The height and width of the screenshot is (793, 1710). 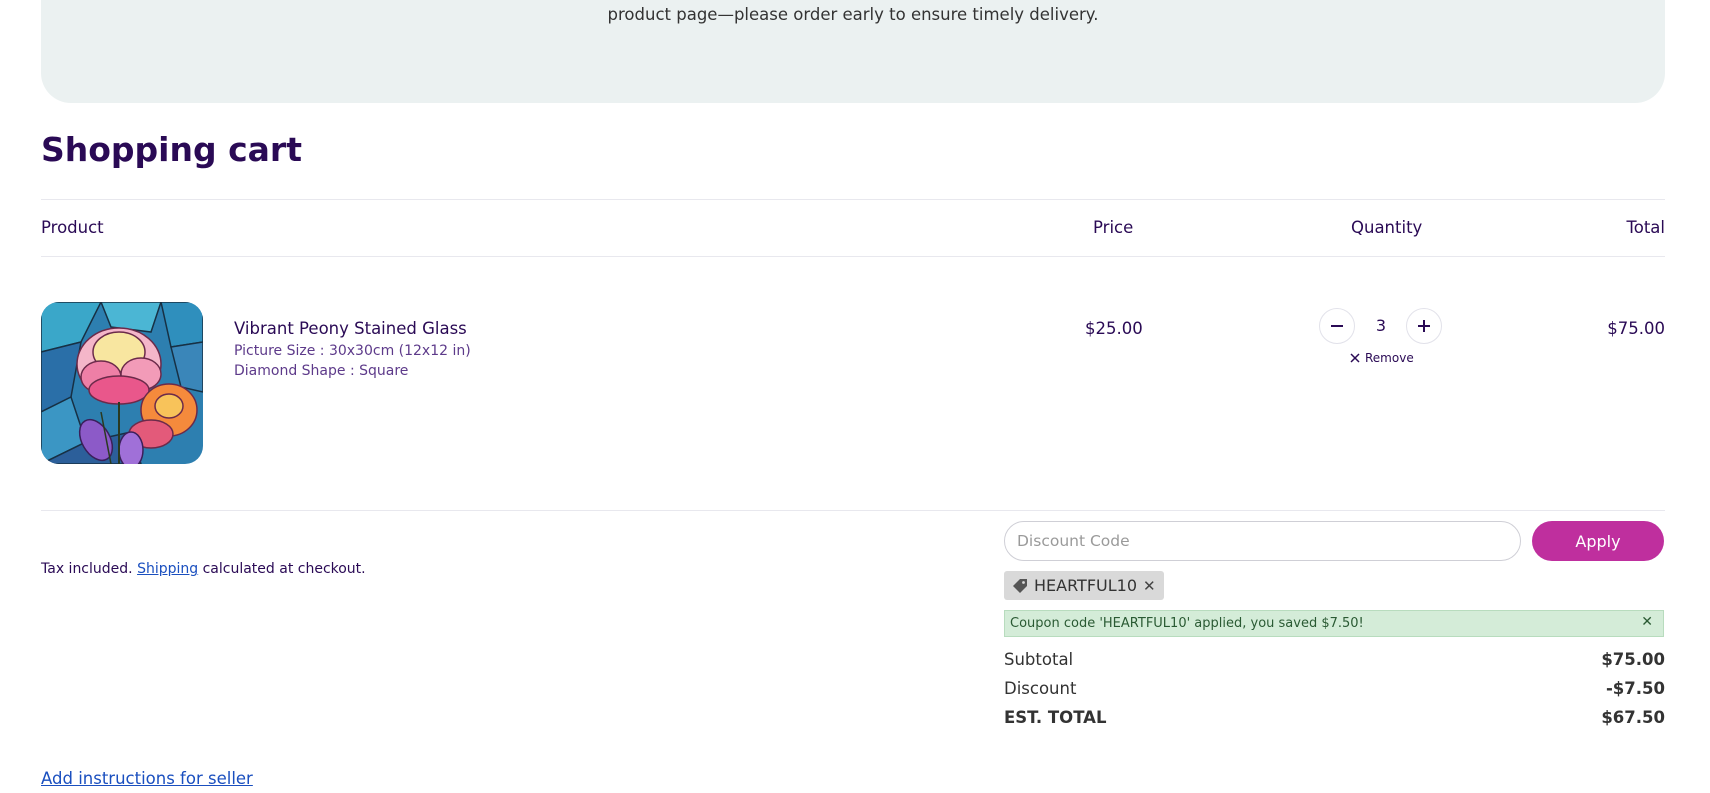 I want to click on close-alert-icon: ✕, so click(x=1647, y=622).